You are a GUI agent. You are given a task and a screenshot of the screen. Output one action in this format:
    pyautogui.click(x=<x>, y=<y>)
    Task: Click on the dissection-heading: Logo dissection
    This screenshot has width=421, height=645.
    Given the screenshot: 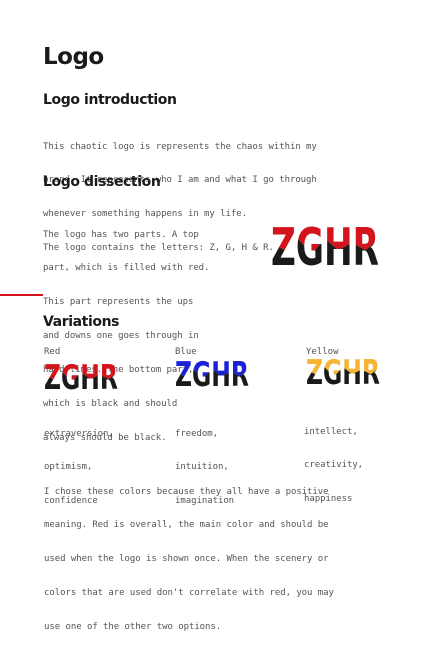 What is the action you would take?
    pyautogui.click(x=102, y=182)
    